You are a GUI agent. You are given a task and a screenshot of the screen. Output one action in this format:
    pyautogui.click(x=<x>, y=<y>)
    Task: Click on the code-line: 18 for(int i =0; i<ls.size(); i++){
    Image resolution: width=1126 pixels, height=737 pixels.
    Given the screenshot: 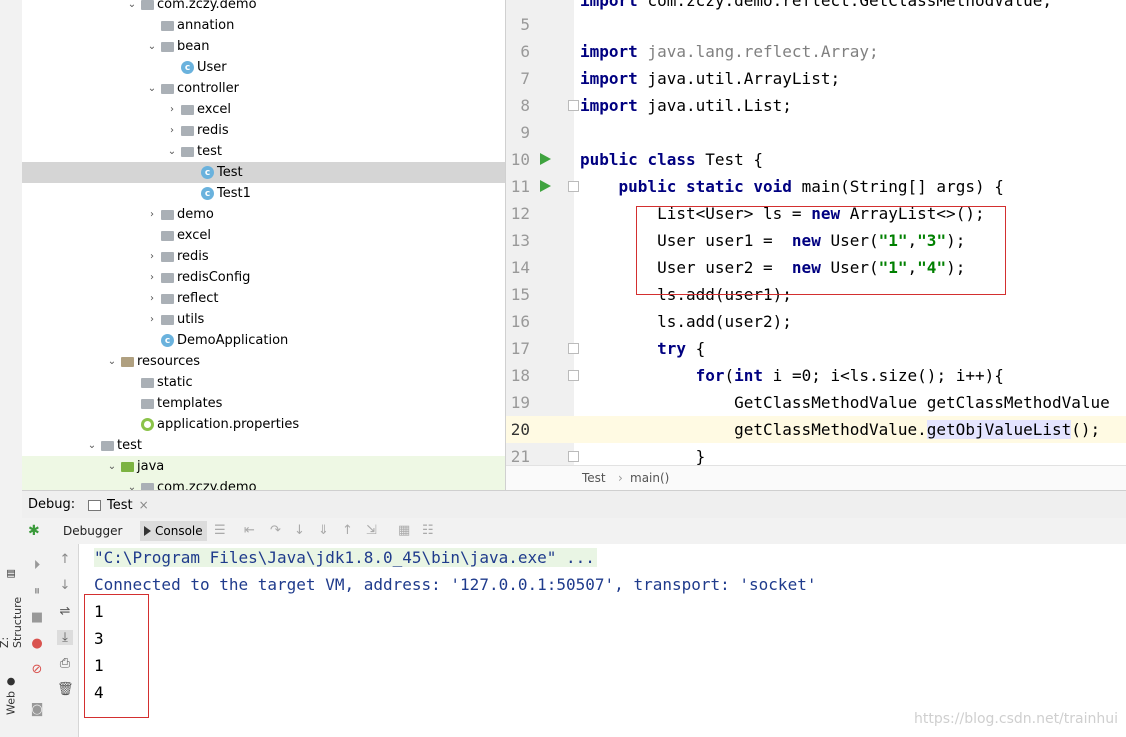 What is the action you would take?
    pyautogui.click(x=816, y=375)
    